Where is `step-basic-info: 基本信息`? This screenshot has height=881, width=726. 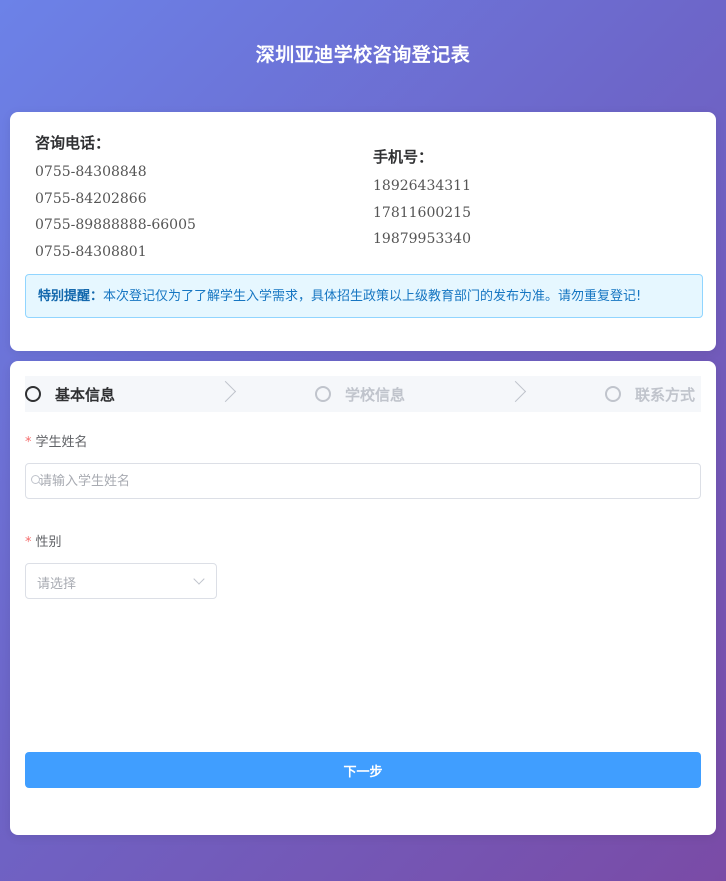 step-basic-info: 基本信息 is located at coordinates (70, 394).